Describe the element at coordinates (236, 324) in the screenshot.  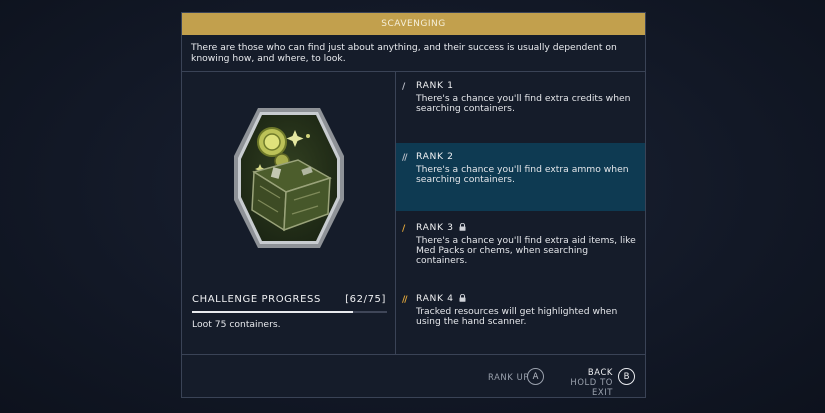
I see `challenge-description: Loot 75 containers.` at that location.